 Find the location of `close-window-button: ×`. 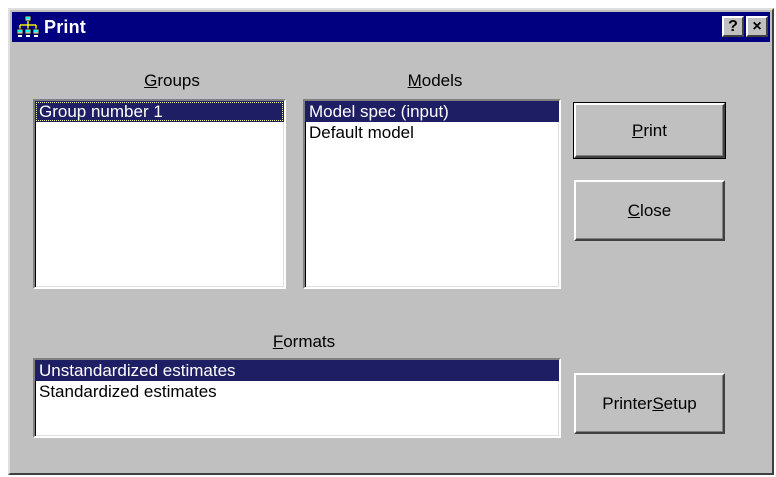

close-window-button: × is located at coordinates (757, 26).